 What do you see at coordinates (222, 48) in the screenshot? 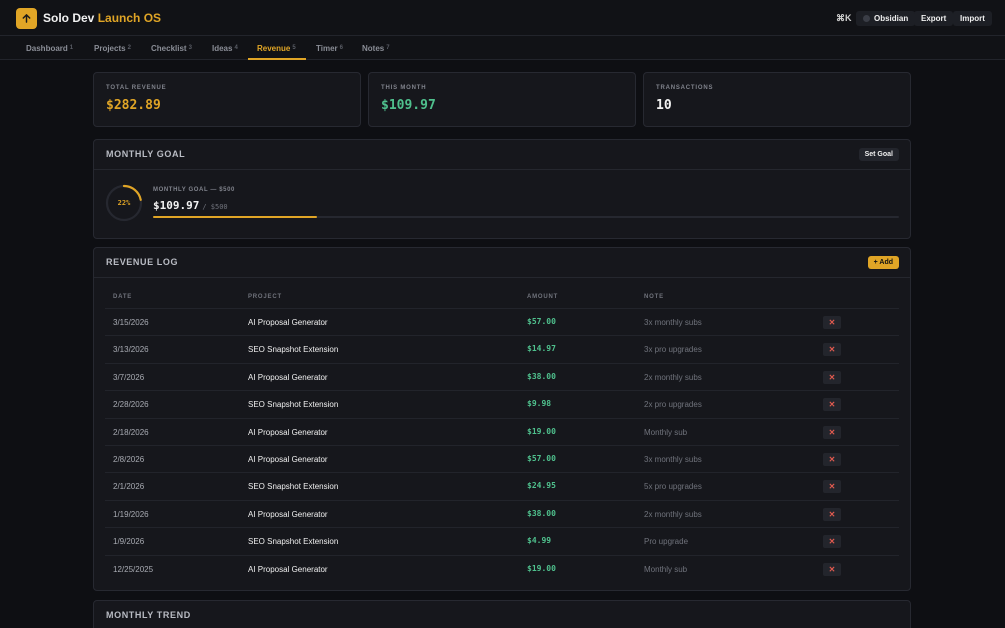
I see `tab-label: Ideas` at bounding box center [222, 48].